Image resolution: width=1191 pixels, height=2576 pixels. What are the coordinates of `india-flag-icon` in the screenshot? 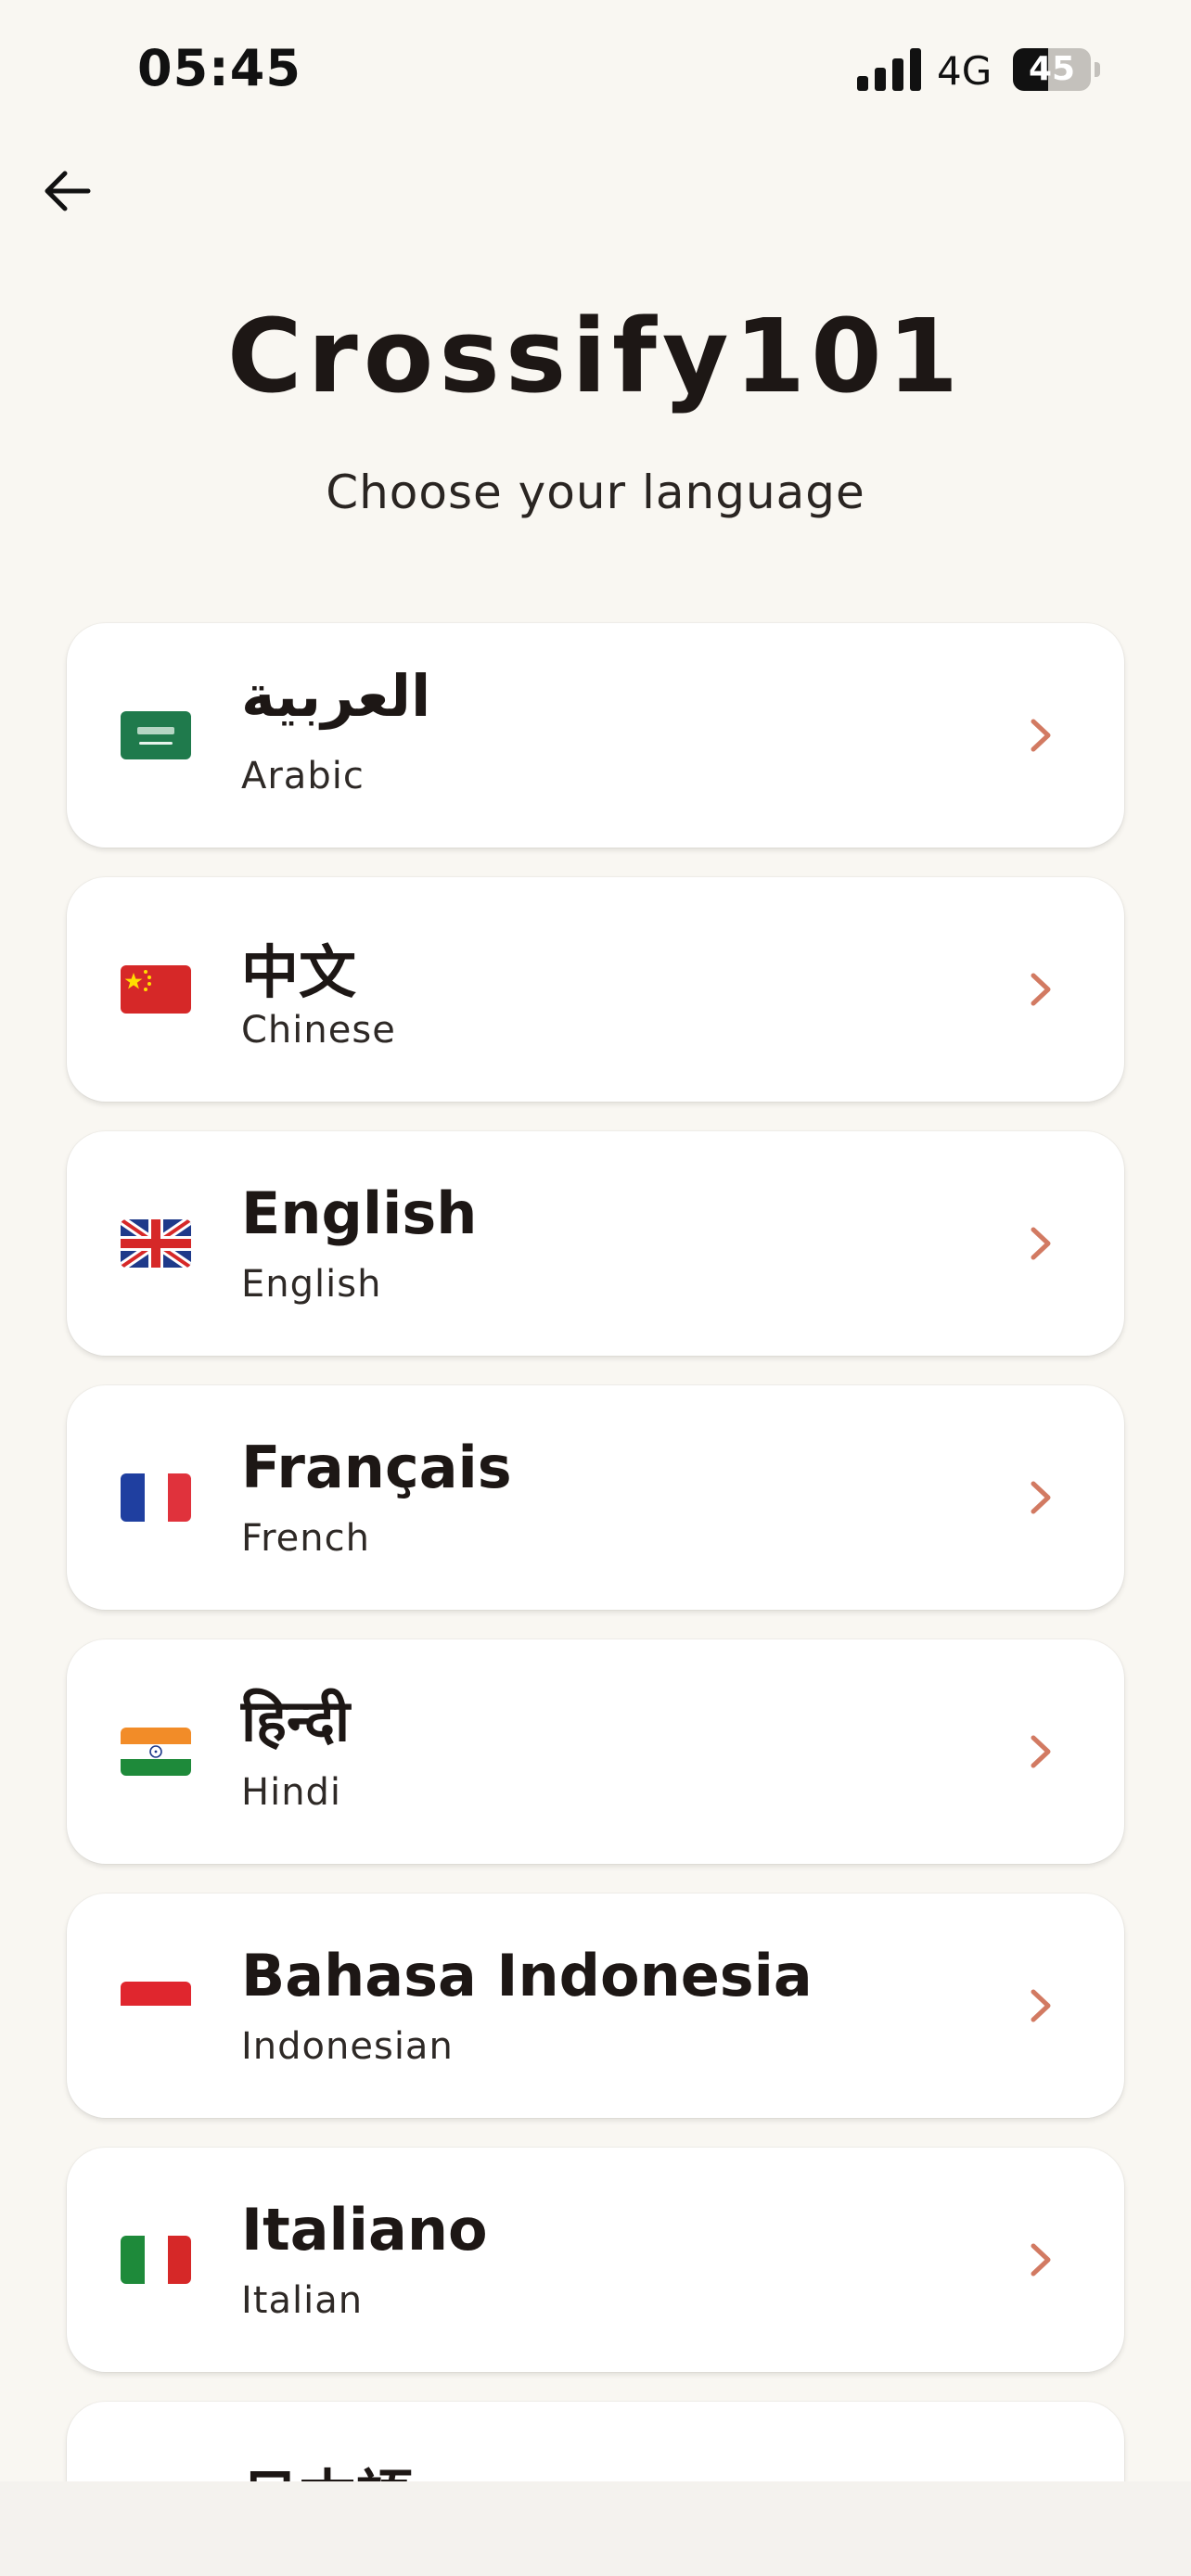 It's located at (156, 1752).